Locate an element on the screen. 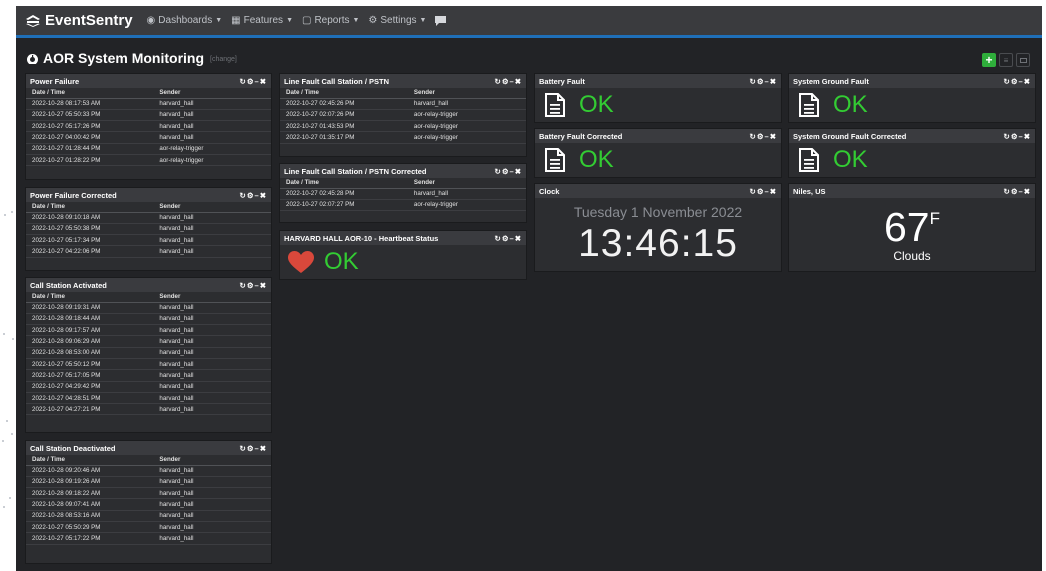 This screenshot has height=571, width=1046. dashboard-icon is located at coordinates (32, 58).